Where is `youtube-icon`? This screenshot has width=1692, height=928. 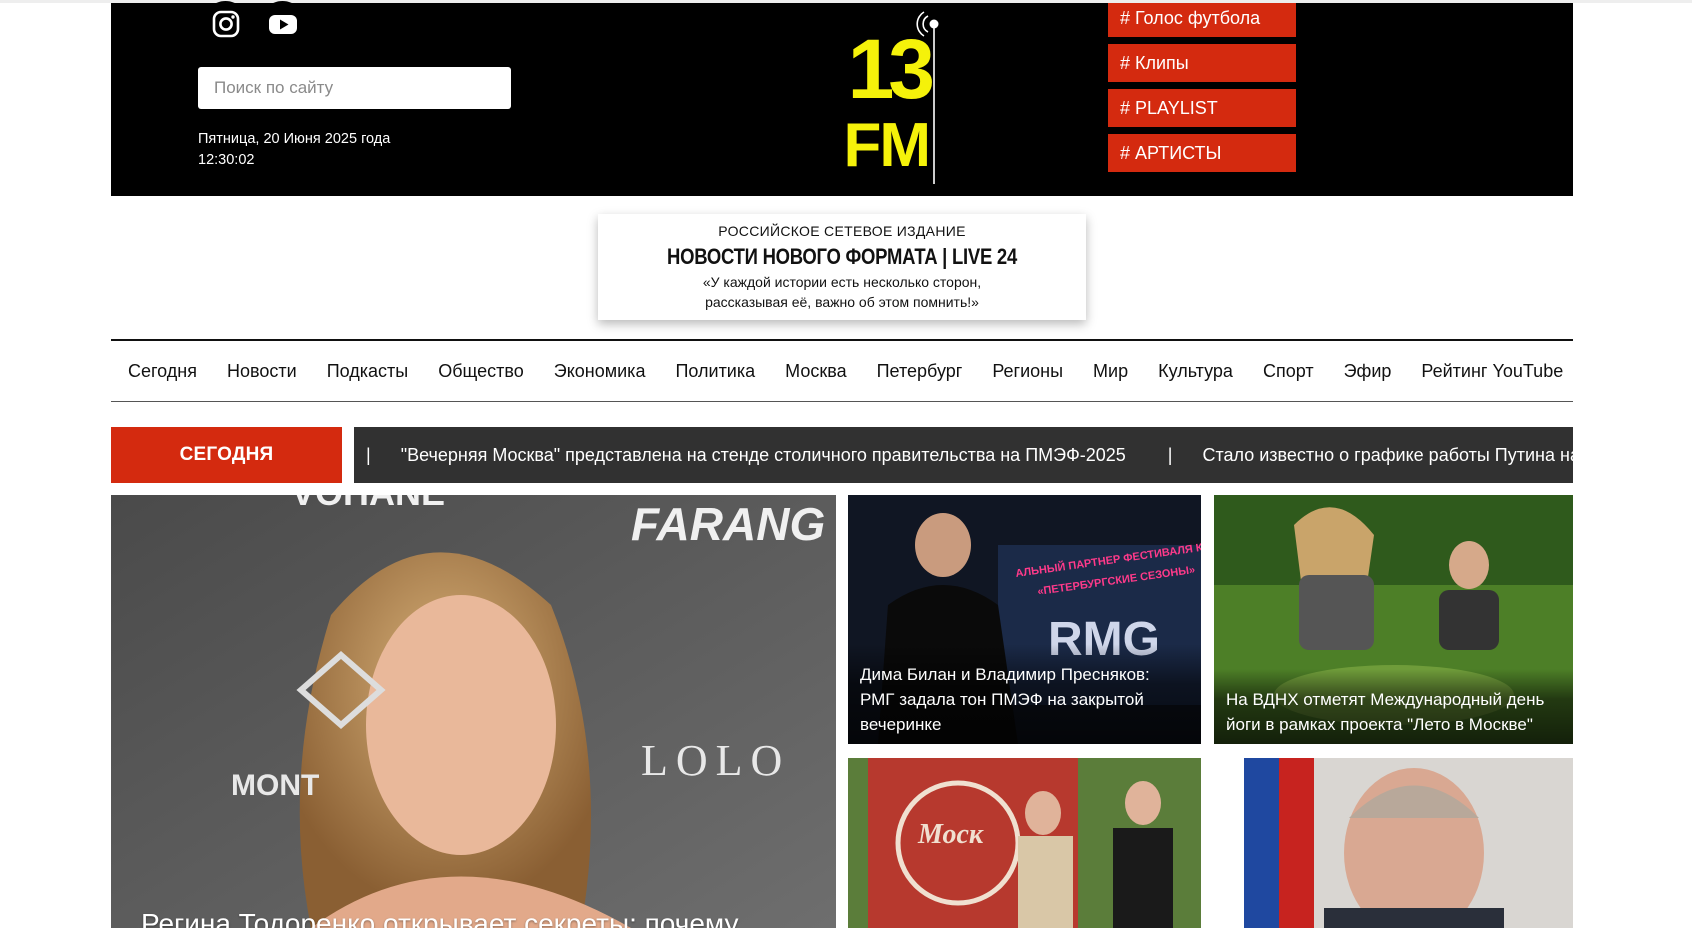
youtube-icon is located at coordinates (282, 23).